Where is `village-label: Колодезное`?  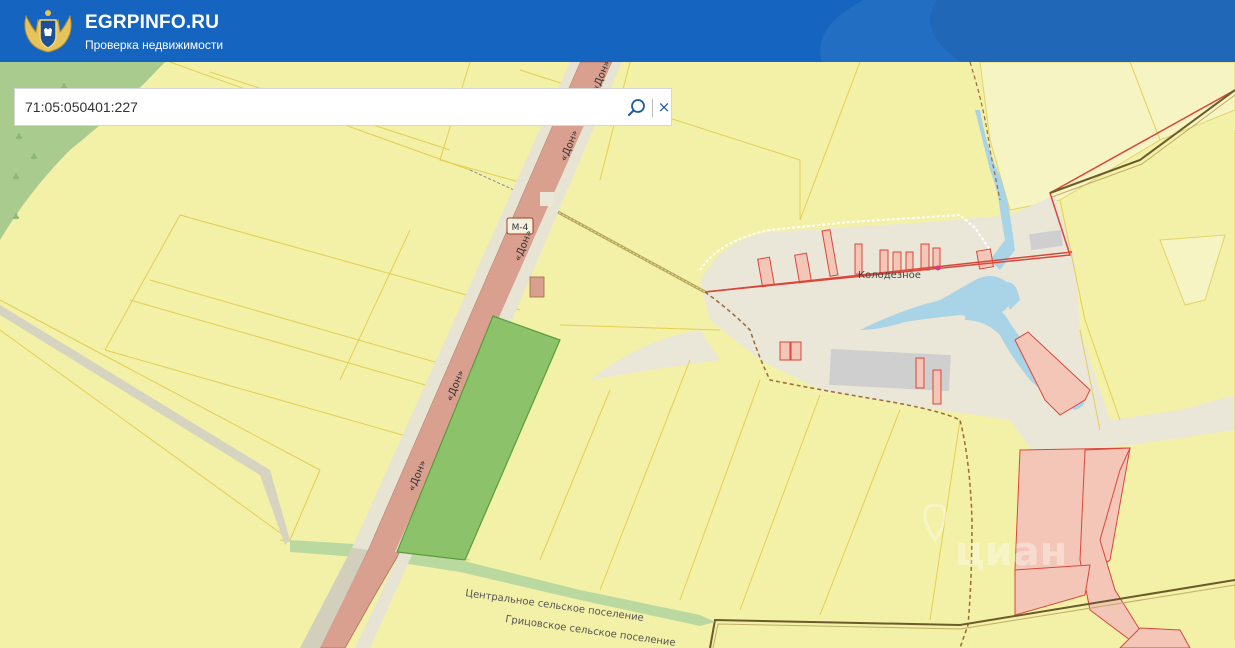 village-label: Колодезное is located at coordinates (889, 275).